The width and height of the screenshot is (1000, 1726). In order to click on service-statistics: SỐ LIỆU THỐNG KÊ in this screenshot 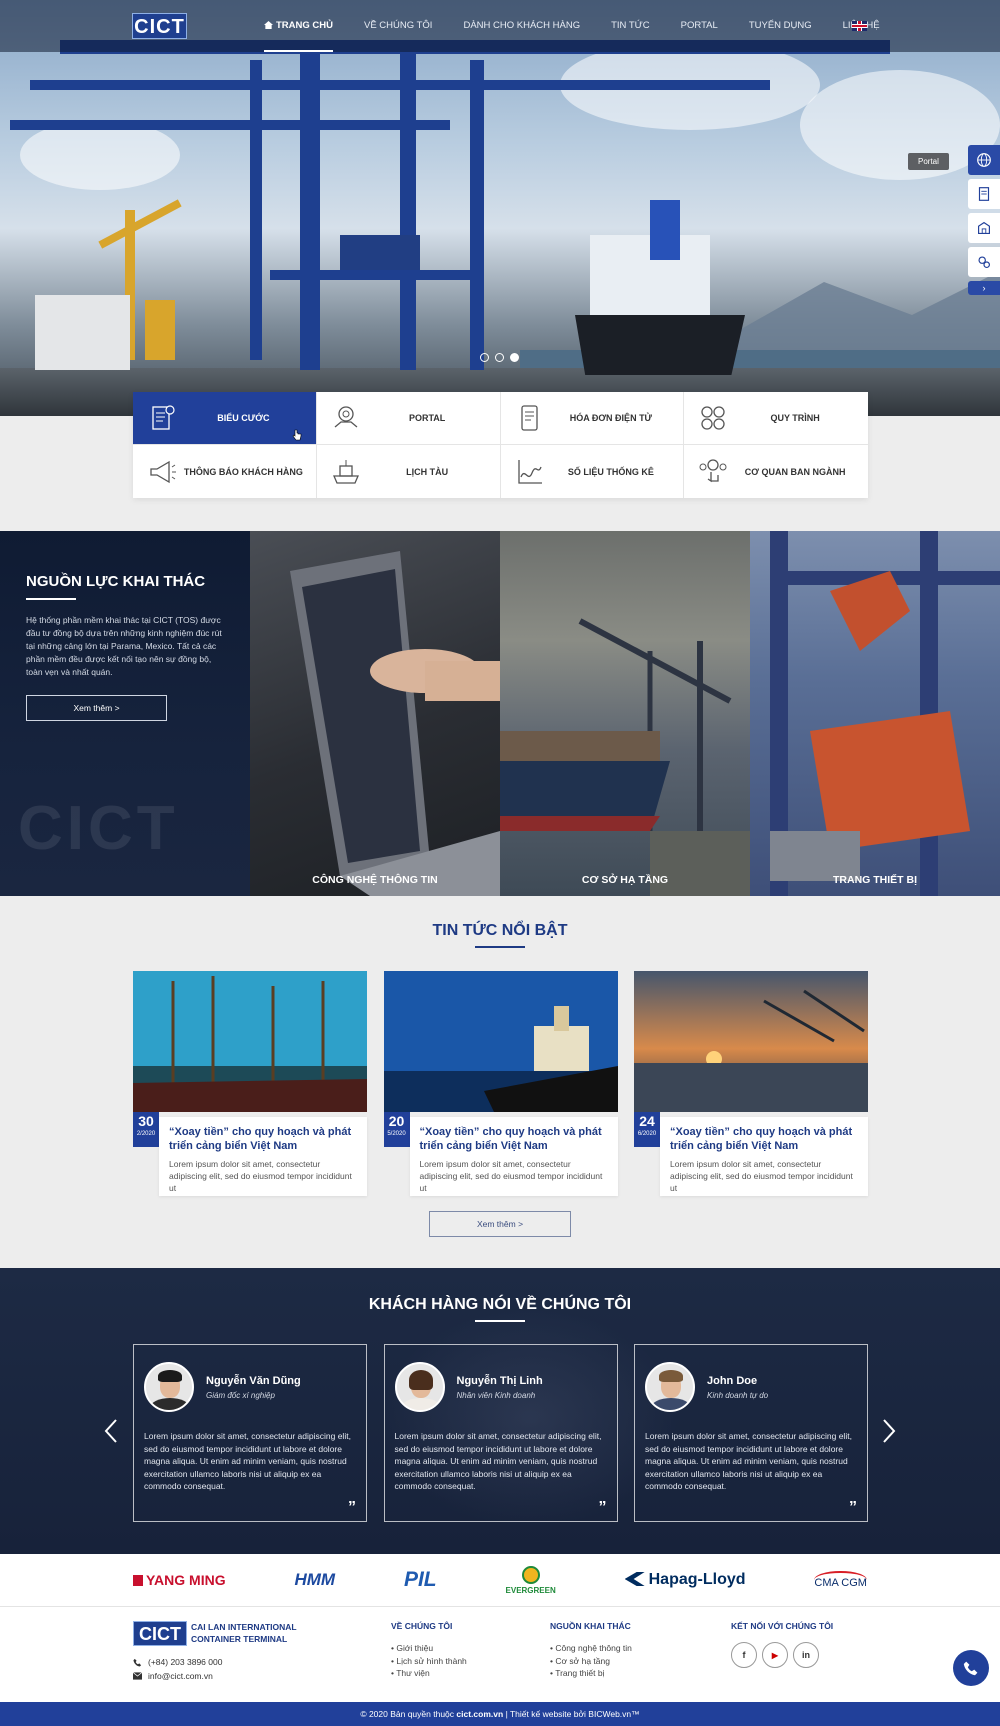, I will do `click(593, 471)`.